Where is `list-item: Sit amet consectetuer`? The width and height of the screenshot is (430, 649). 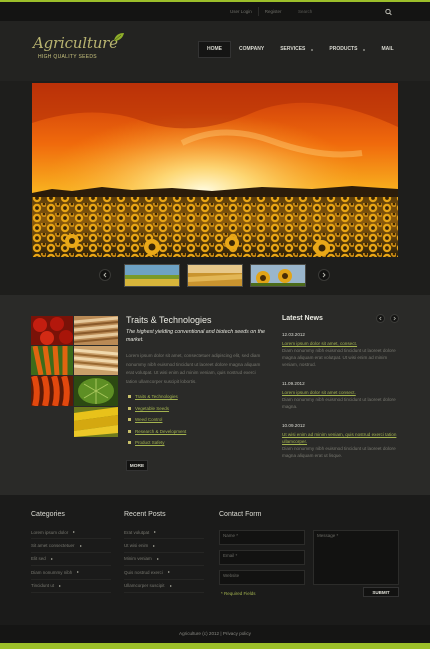
list-item: Sit amet consectetuer is located at coordinates (71, 546).